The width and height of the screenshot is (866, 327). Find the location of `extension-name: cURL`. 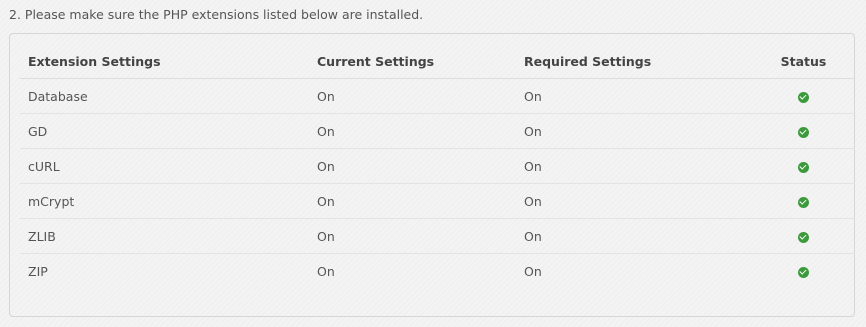

extension-name: cURL is located at coordinates (164, 166).